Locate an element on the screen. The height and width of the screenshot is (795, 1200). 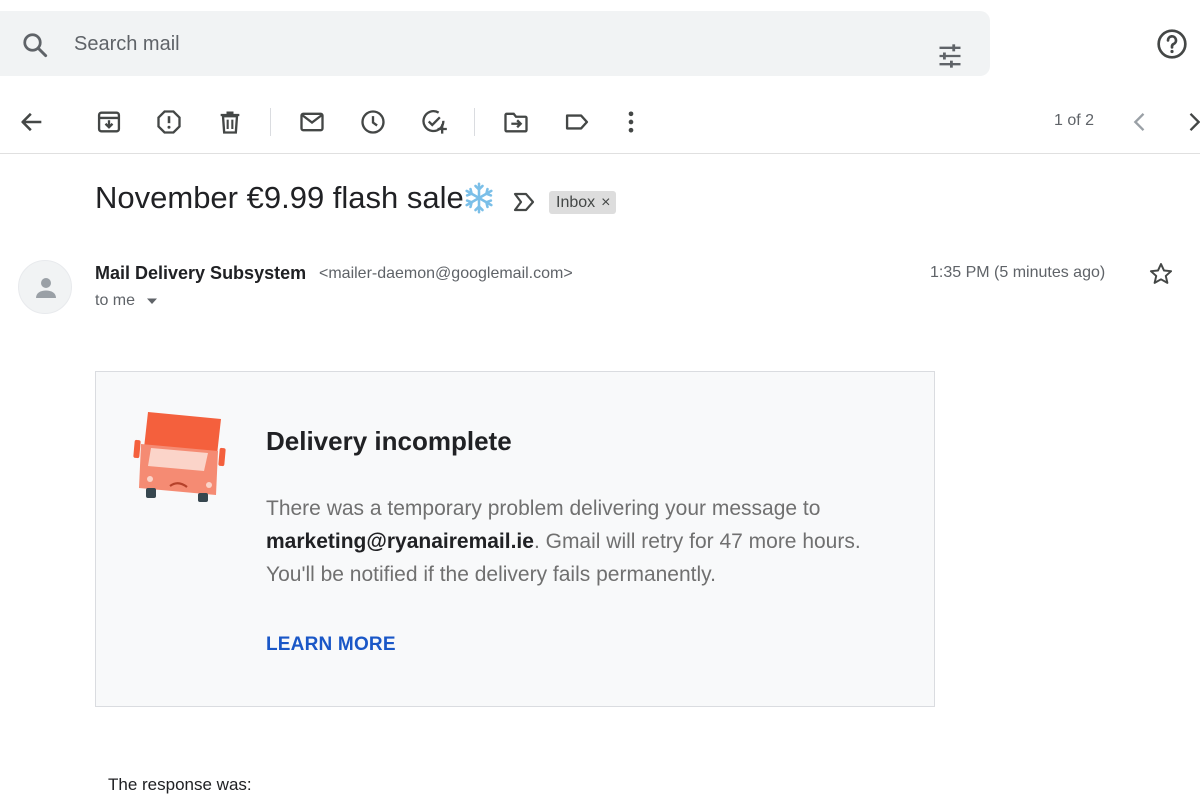
snowflake-icon is located at coordinates (479, 198).